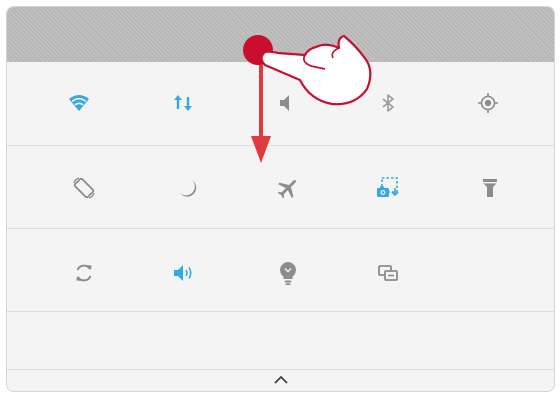  I want to click on tile-bluetooth, so click(388, 103).